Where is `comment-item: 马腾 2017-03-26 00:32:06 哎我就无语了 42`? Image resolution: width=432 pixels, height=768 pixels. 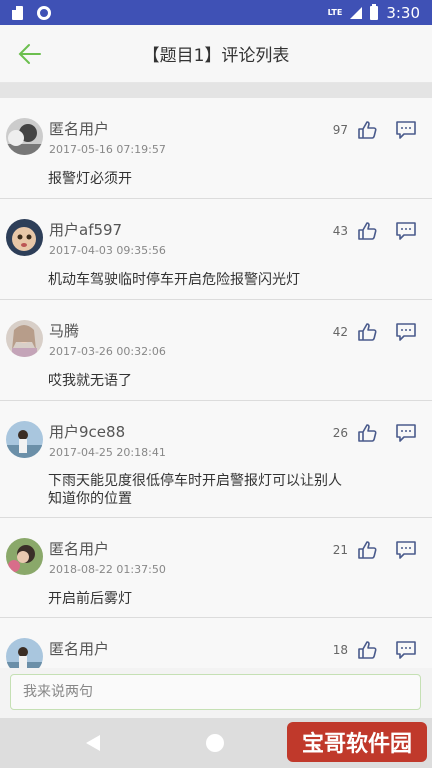
comment-item: 马腾 2017-03-26 00:32:06 哎我就无语了 42 is located at coordinates (216, 350).